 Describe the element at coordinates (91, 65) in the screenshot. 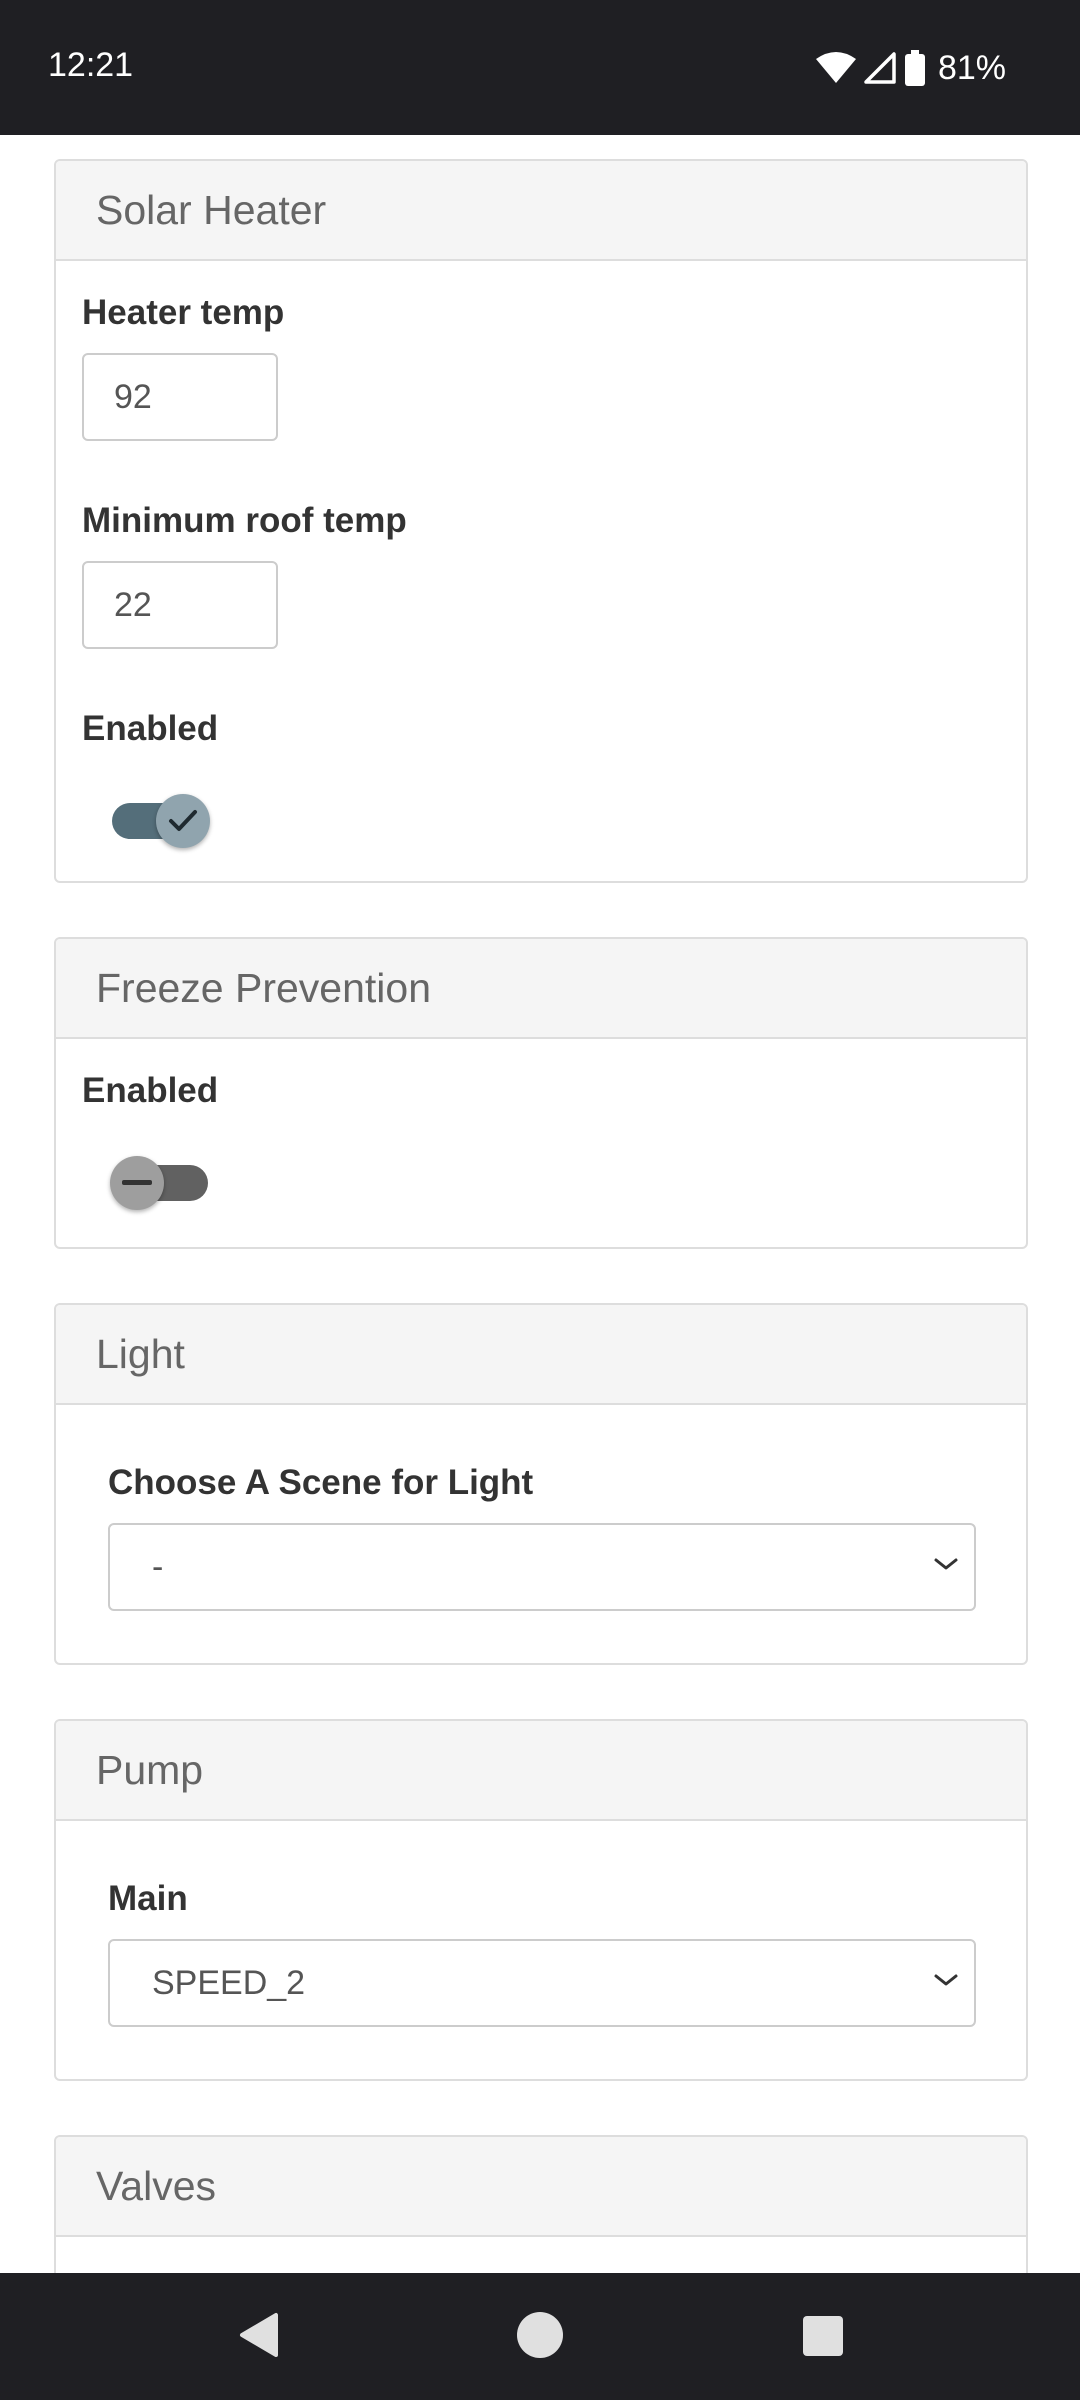

I see `status-time: 12:21` at that location.